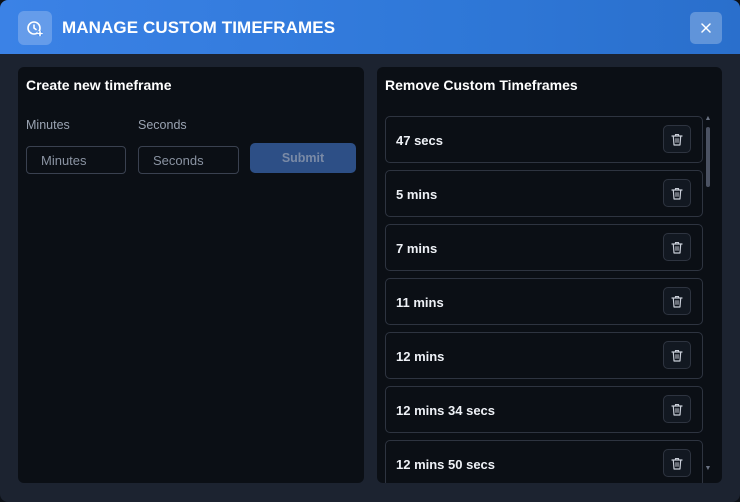 The image size is (740, 502). What do you see at coordinates (420, 302) in the screenshot?
I see `timeframe-label: 11 mins` at bounding box center [420, 302].